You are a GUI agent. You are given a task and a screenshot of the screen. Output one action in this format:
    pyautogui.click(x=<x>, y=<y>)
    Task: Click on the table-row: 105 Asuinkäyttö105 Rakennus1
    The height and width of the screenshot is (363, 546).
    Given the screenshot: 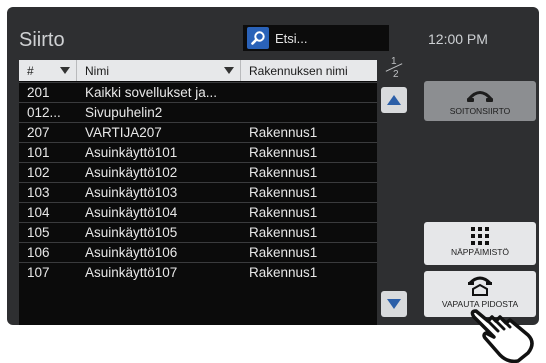 What is the action you would take?
    pyautogui.click(x=198, y=232)
    